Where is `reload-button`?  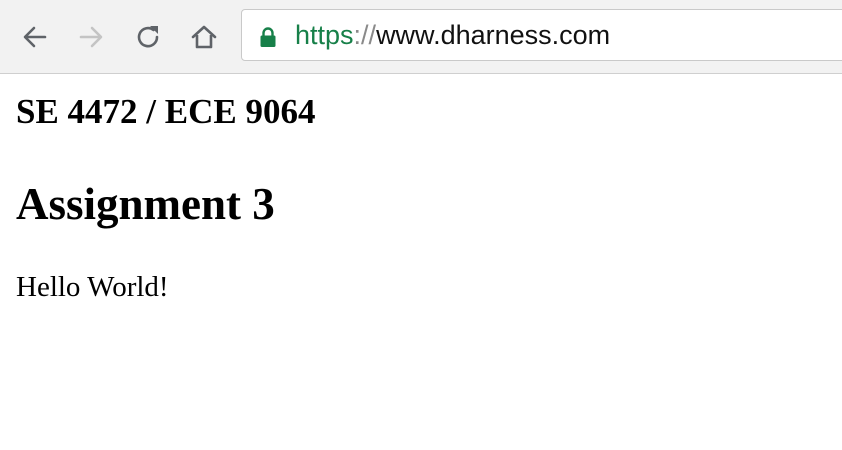
reload-button is located at coordinates (148, 37).